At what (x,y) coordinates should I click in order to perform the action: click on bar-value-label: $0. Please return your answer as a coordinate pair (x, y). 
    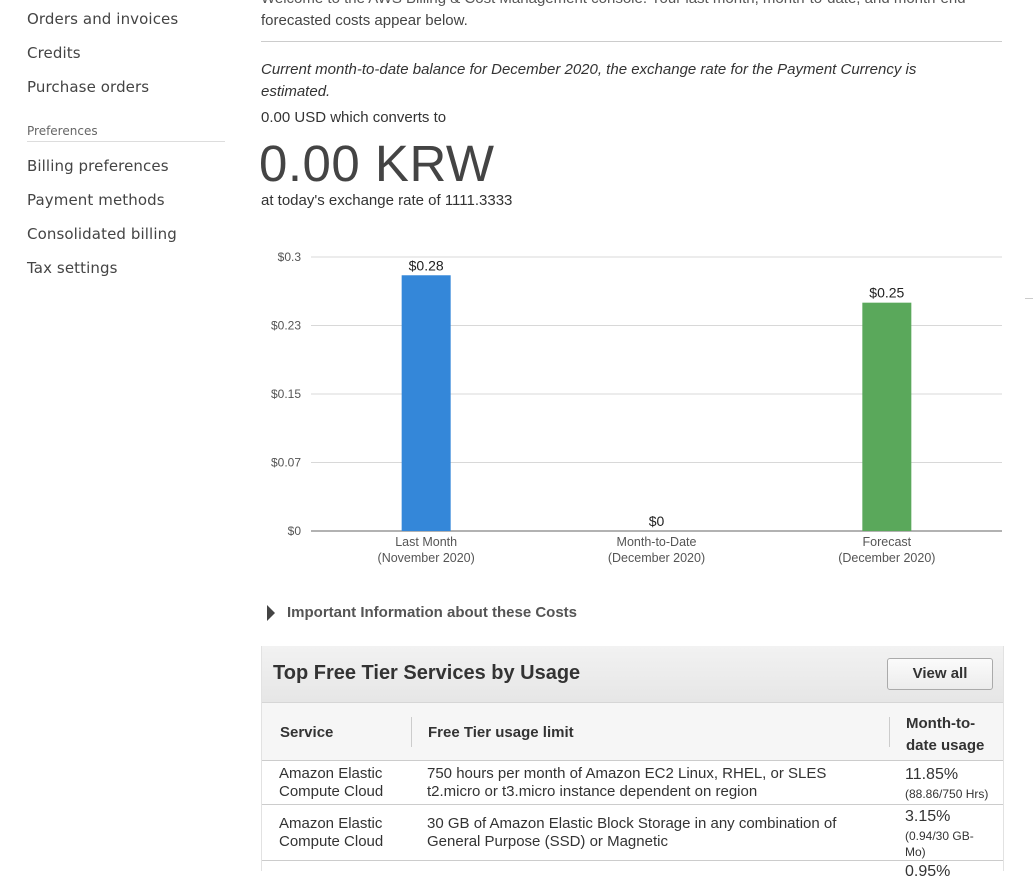
    Looking at the image, I should click on (657, 521).